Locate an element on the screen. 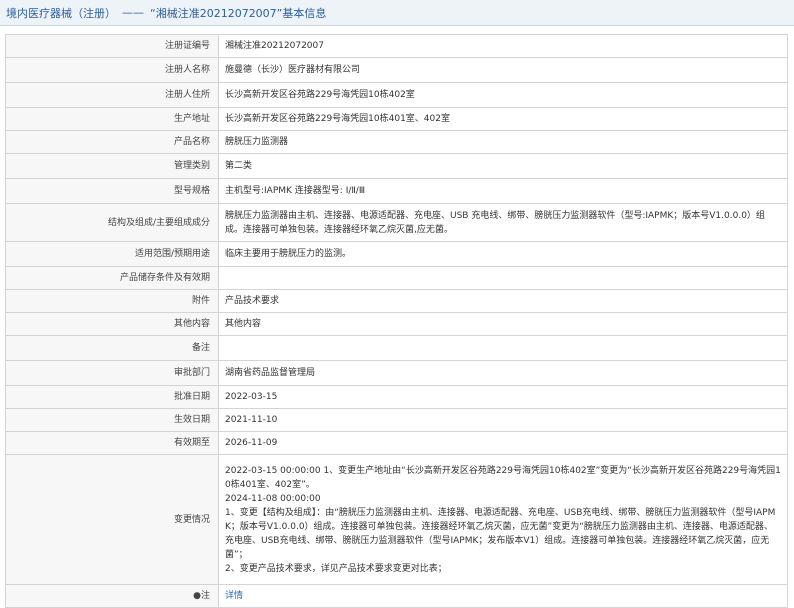 The height and width of the screenshot is (608, 794). row-value: 临床主要用于膀胱压力的监测。 is located at coordinates (503, 254).